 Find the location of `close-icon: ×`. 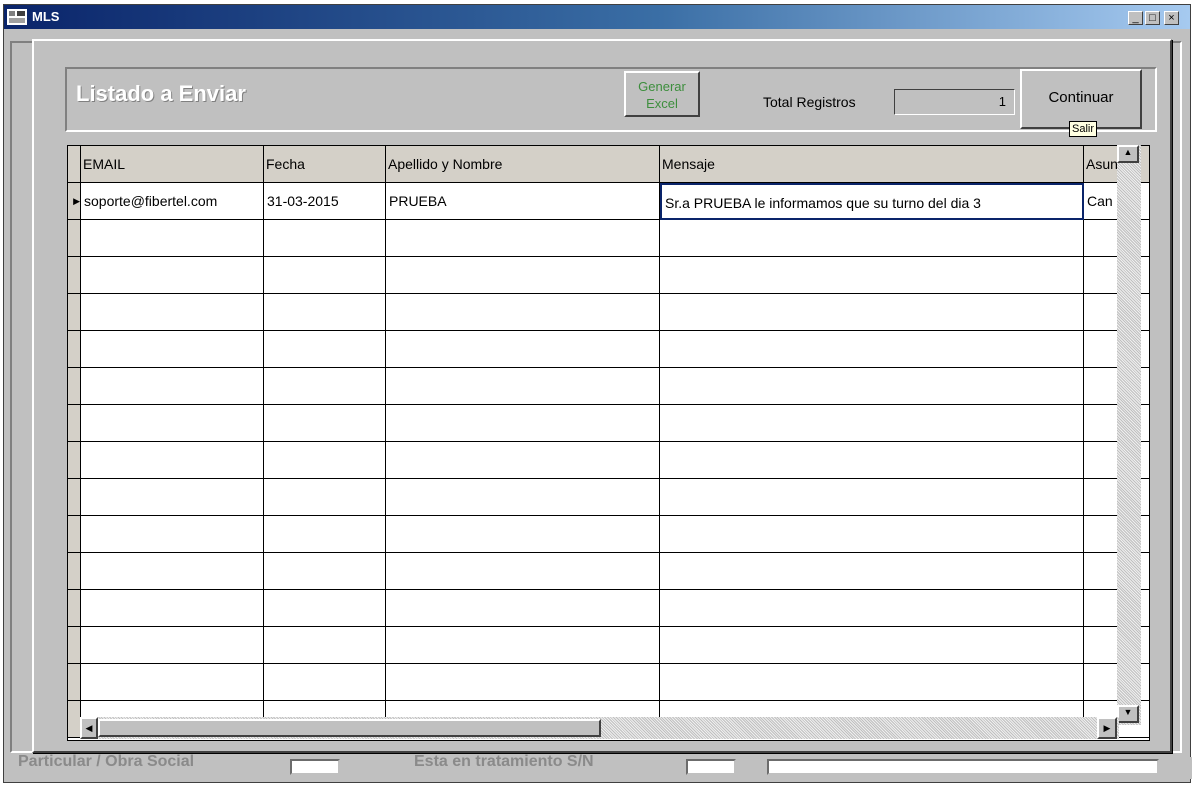

close-icon: × is located at coordinates (1171, 18).